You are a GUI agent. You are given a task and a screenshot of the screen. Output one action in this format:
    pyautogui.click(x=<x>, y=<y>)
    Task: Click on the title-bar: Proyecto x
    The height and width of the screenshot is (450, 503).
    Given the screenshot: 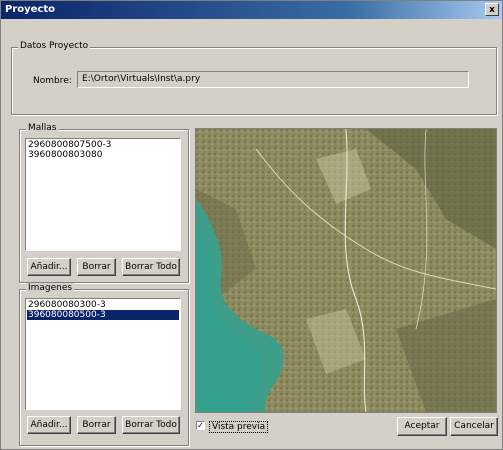 What is the action you would take?
    pyautogui.click(x=251, y=10)
    